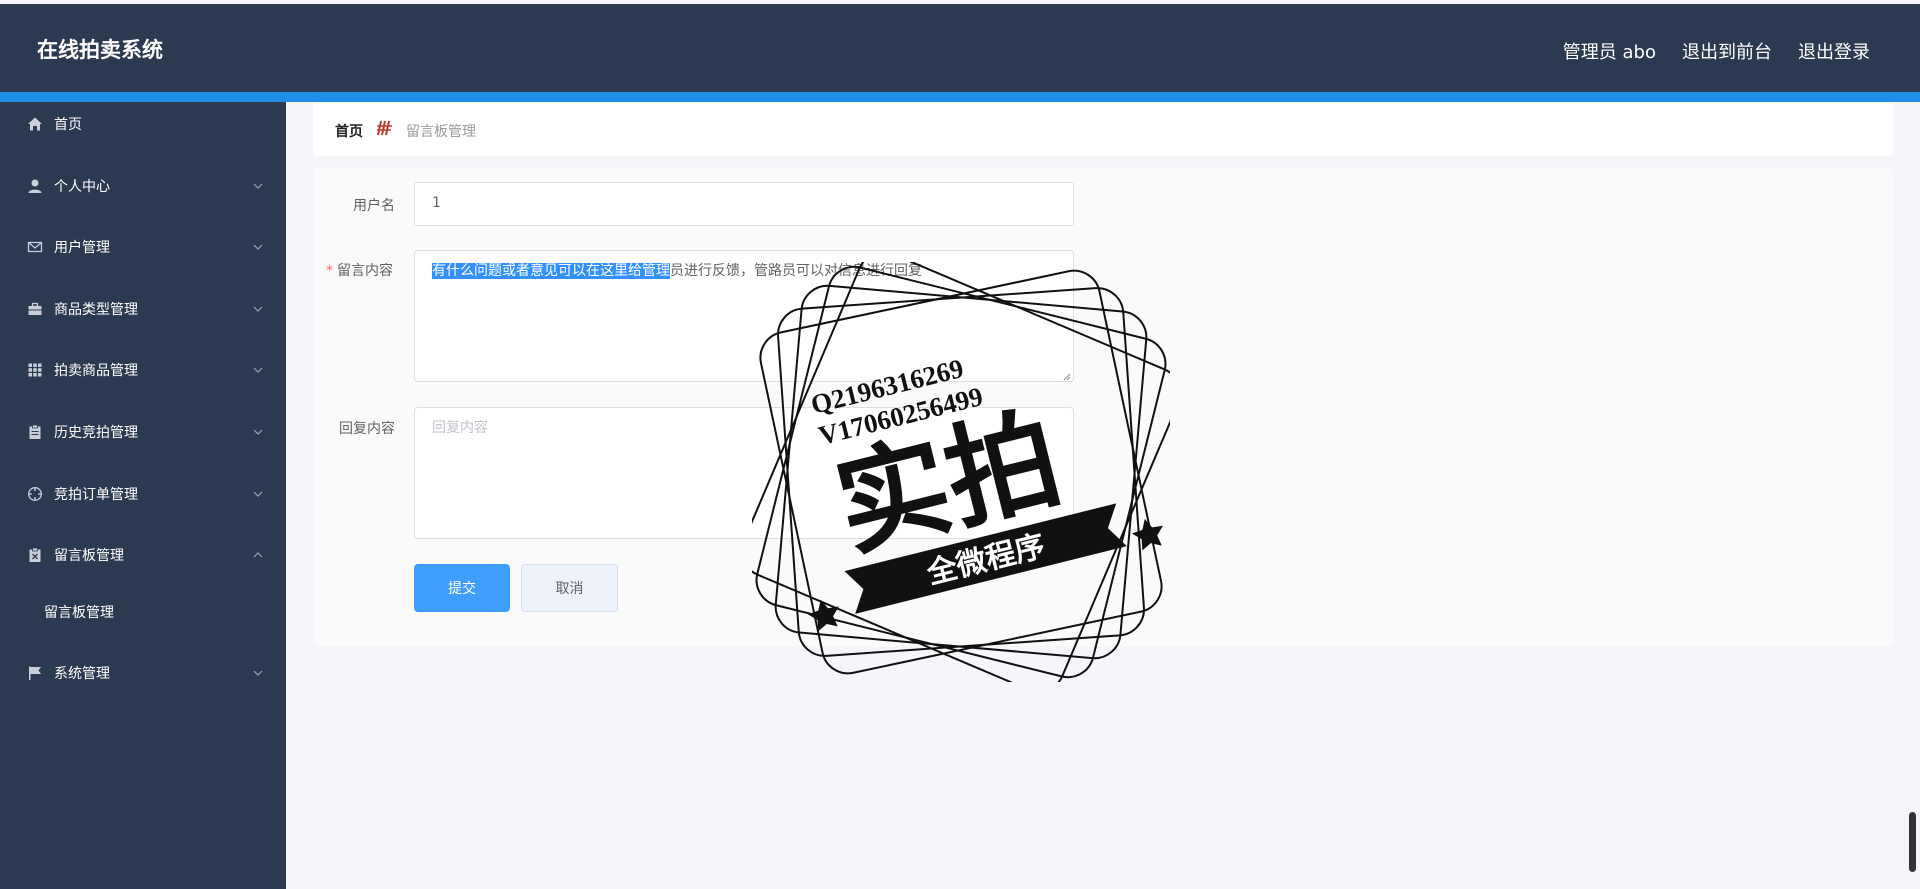 The height and width of the screenshot is (889, 1920). Describe the element at coordinates (143, 612) in the screenshot. I see `submenu-item-message-board-management: 留言板管理` at that location.